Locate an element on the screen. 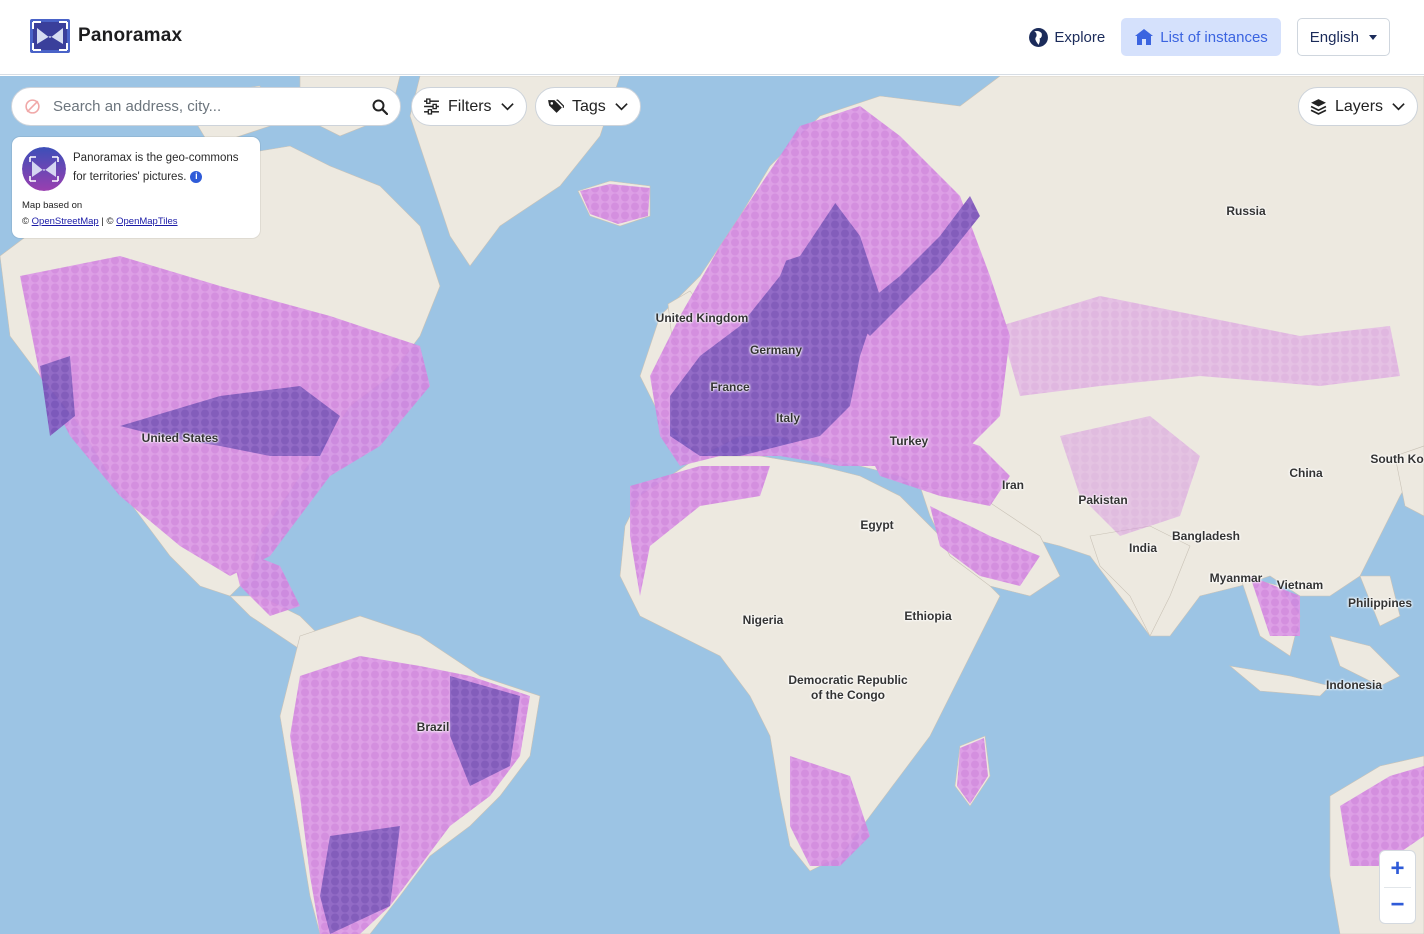 Image resolution: width=1424 pixels, height=934 pixels. tagline-line2: for territories' pictures. is located at coordinates (130, 177).